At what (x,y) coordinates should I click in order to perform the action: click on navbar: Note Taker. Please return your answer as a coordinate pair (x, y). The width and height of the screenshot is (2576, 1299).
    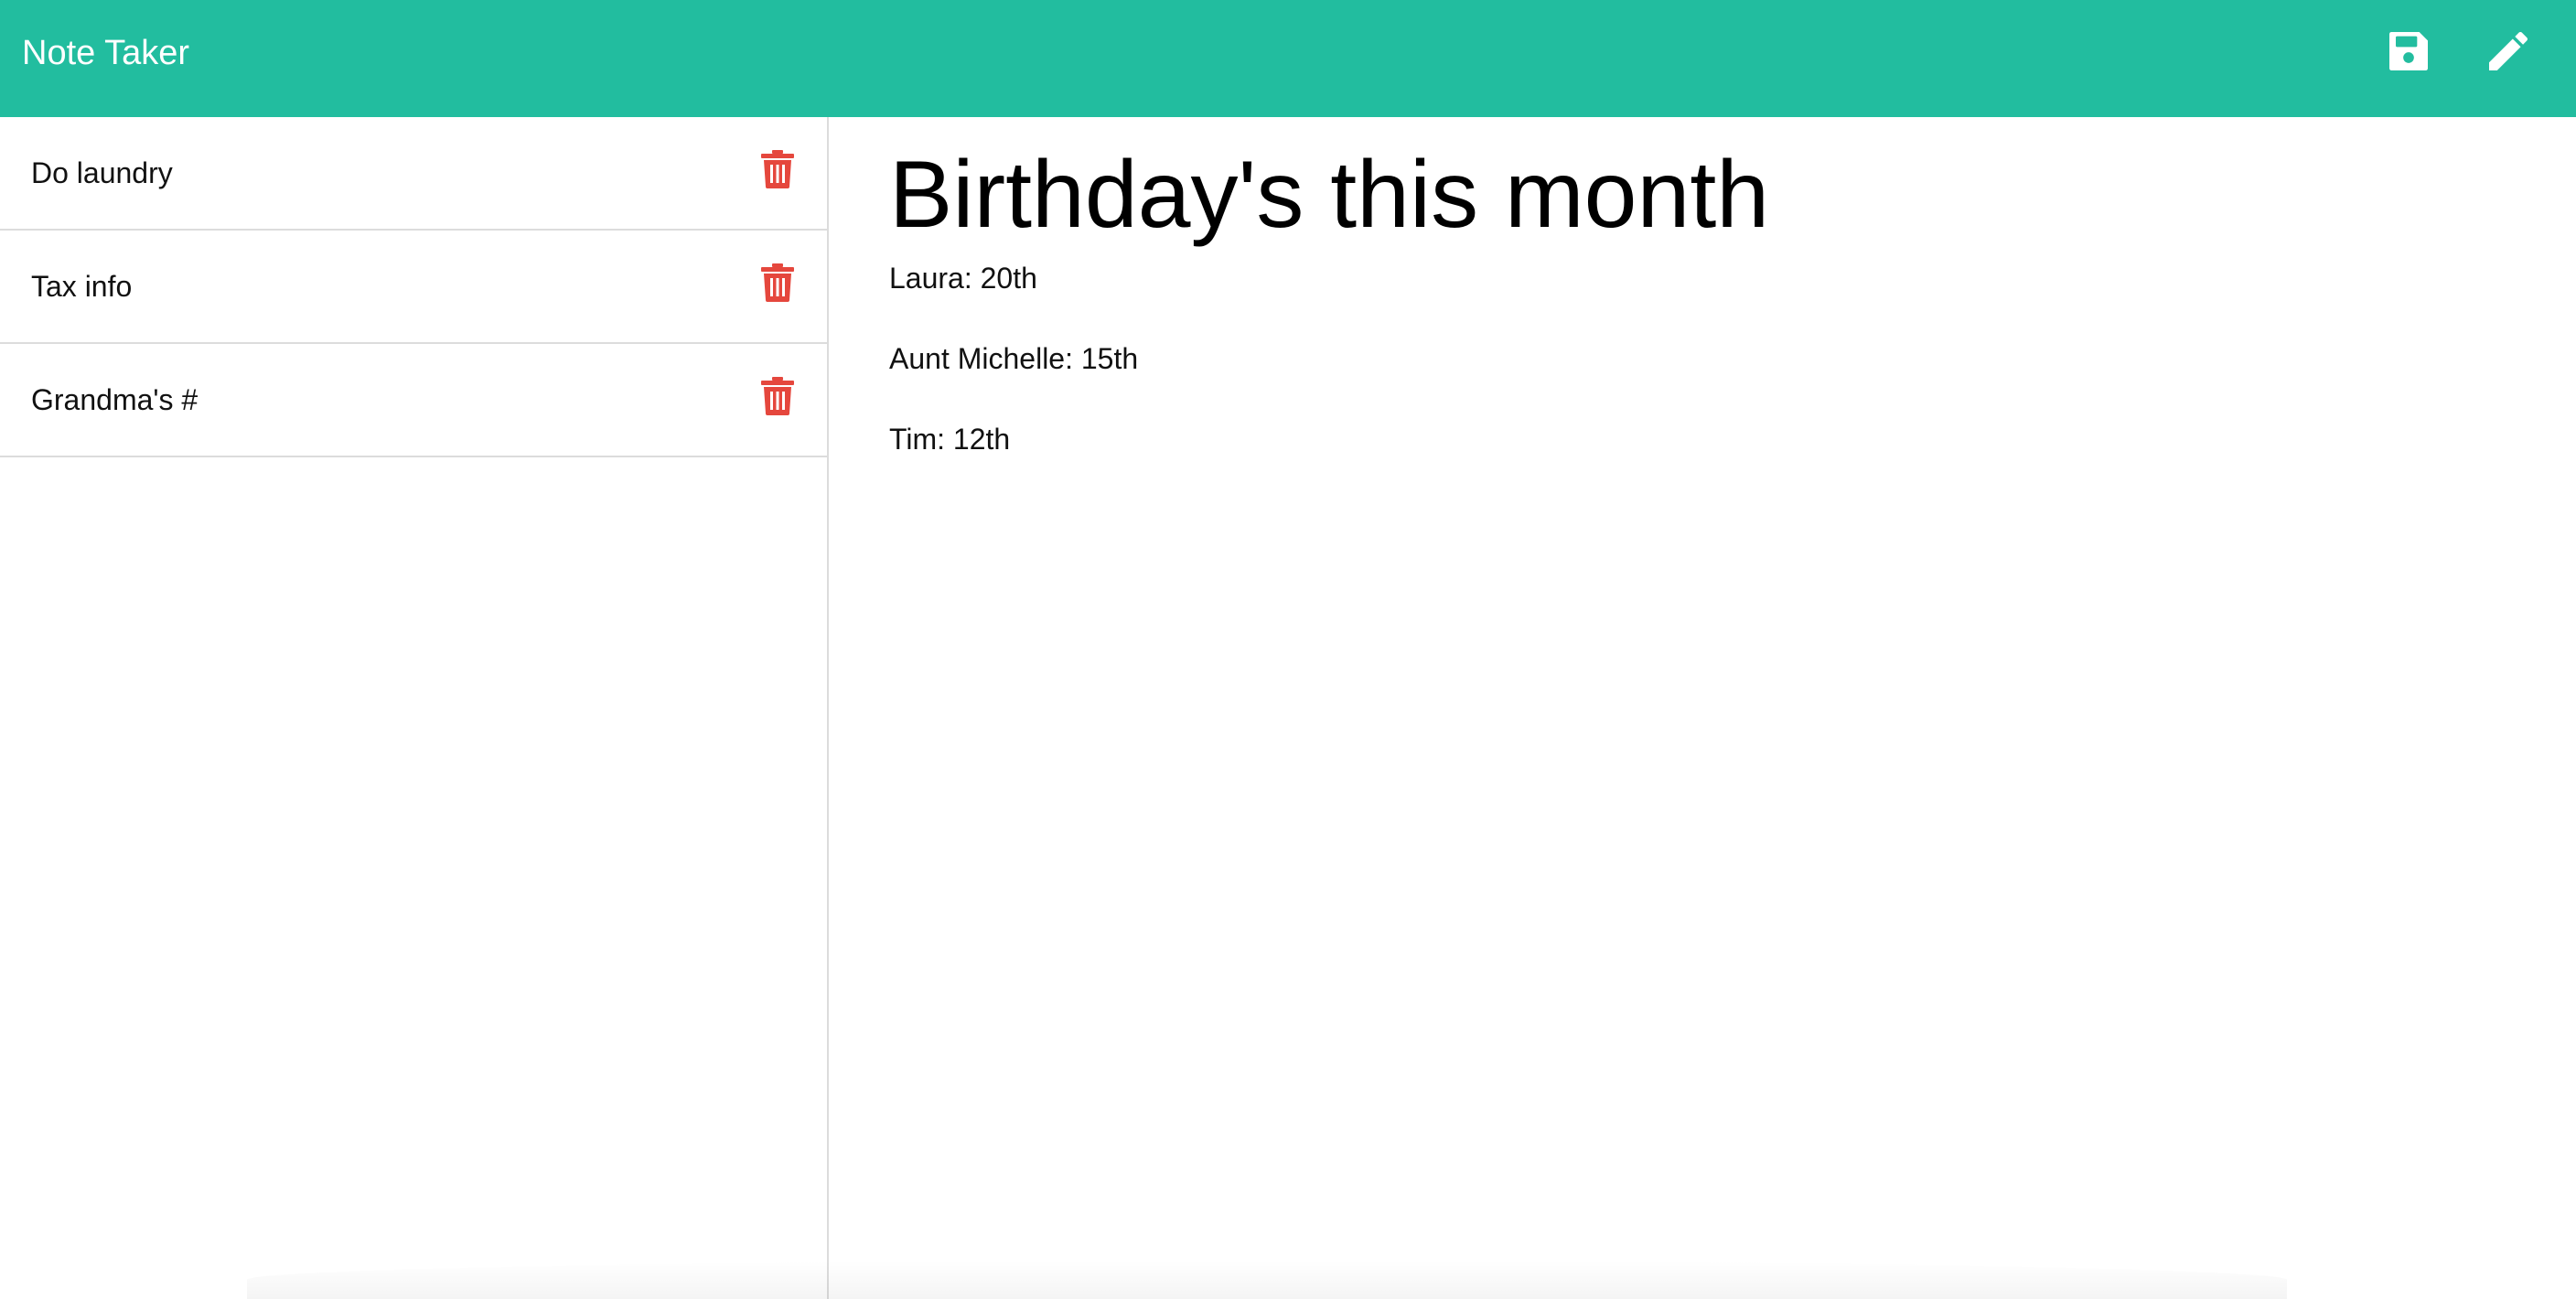
    Looking at the image, I should click on (1288, 58).